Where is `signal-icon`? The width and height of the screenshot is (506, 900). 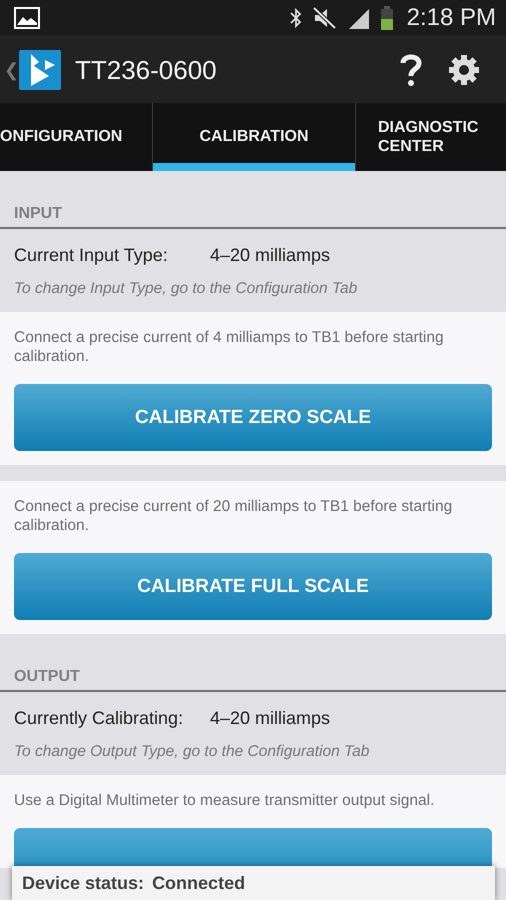
signal-icon is located at coordinates (358, 18).